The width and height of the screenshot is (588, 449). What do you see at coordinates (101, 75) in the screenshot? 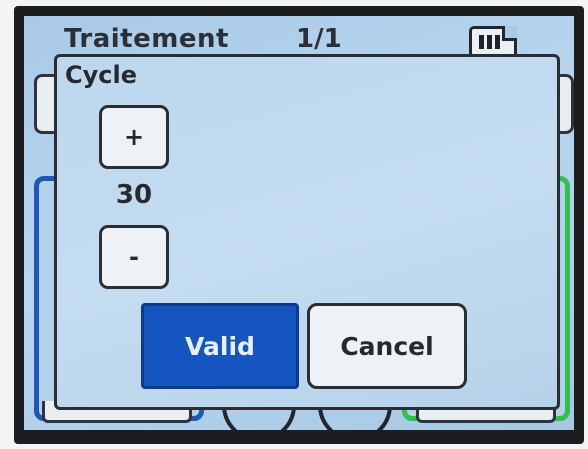
I see `dialog-title: Cycle` at bounding box center [101, 75].